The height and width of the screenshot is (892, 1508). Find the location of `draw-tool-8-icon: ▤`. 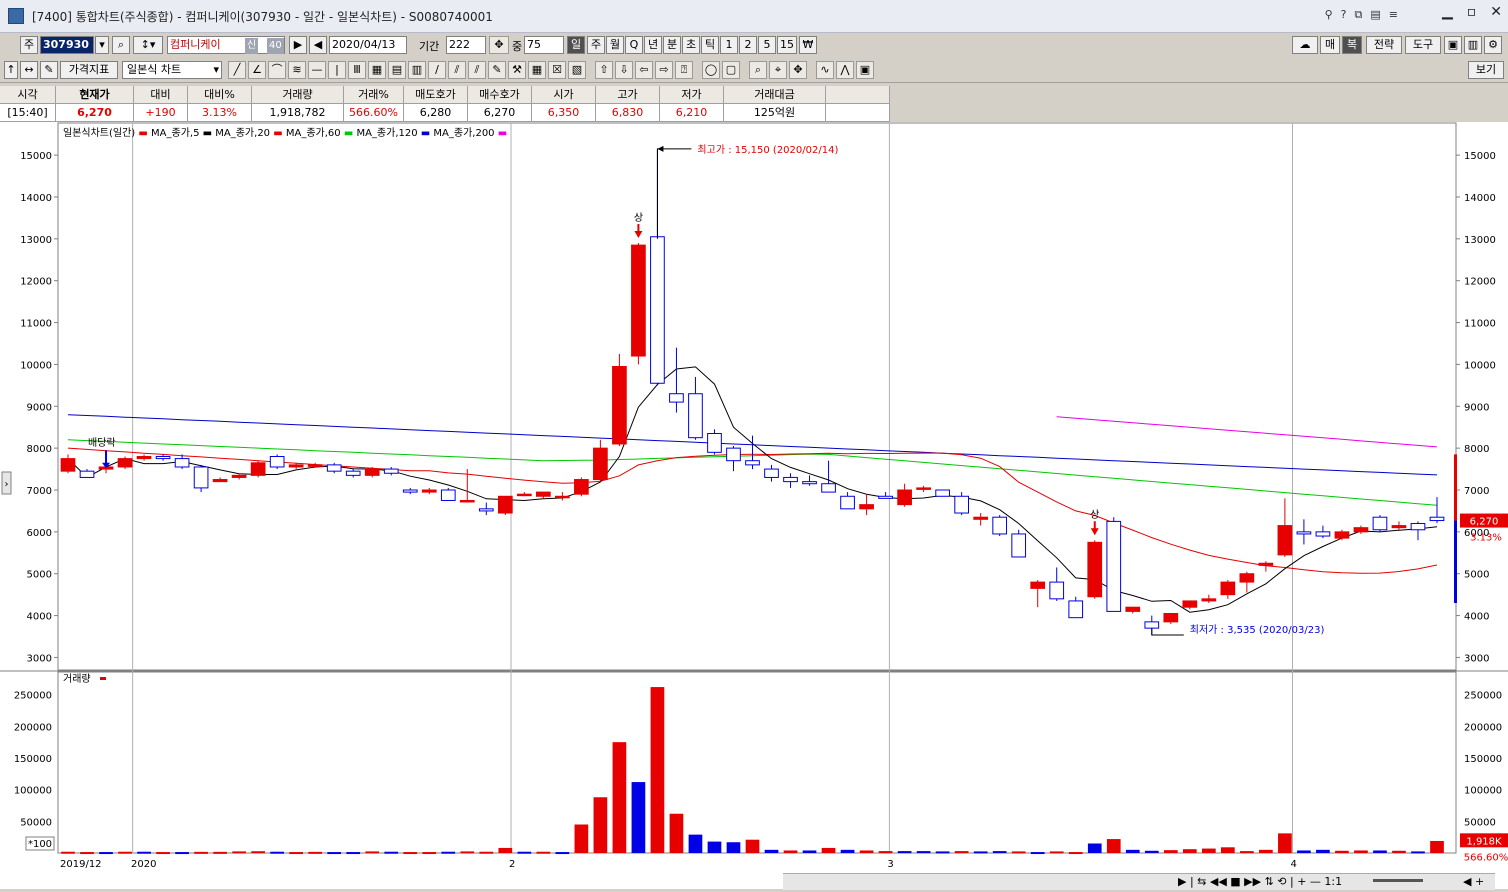

draw-tool-8-icon: ▤ is located at coordinates (397, 70).